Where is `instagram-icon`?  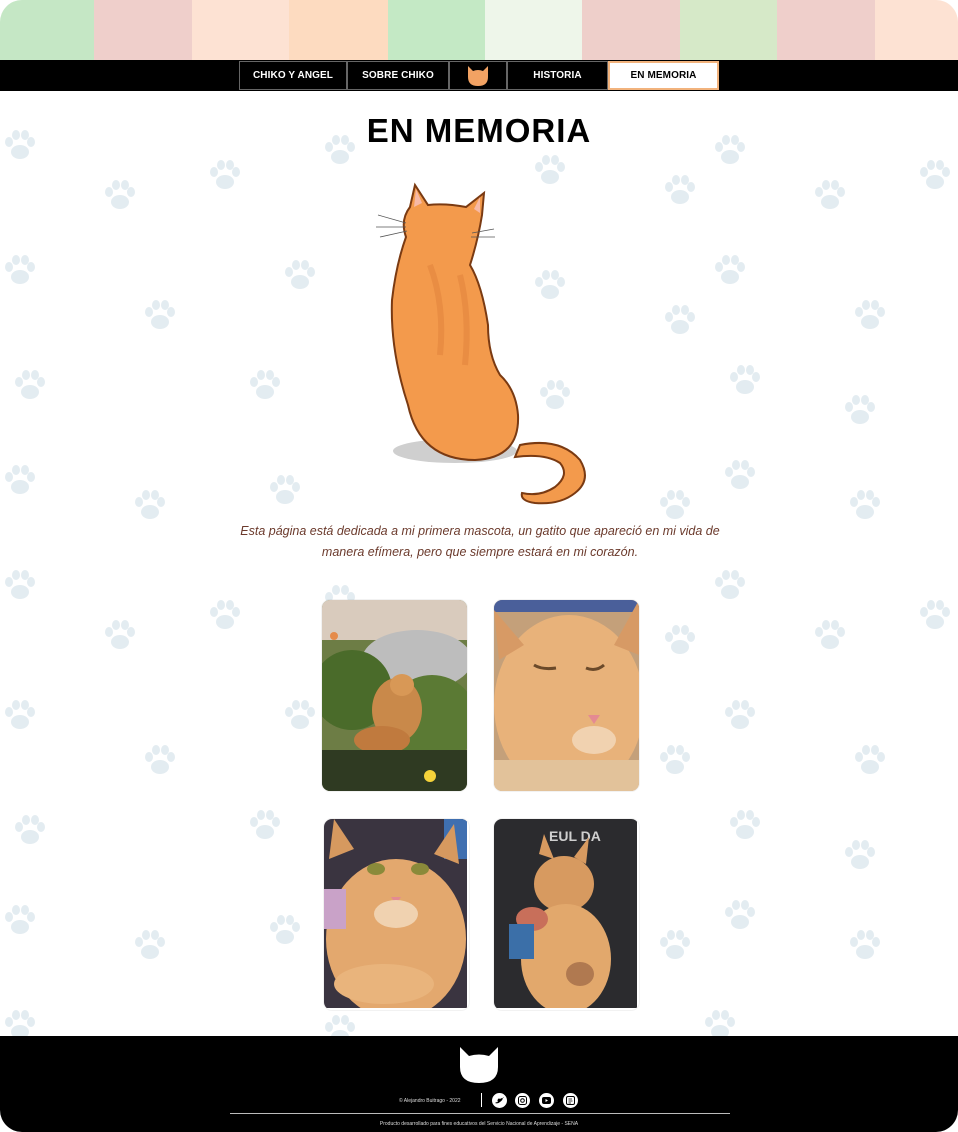
instagram-icon is located at coordinates (522, 1100).